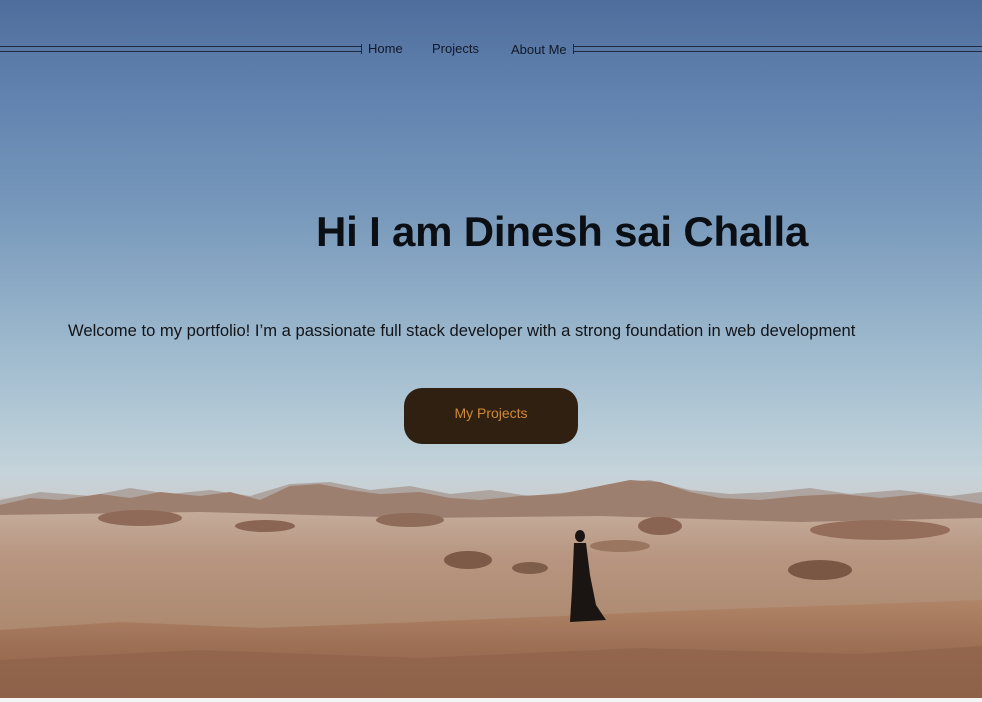 The width and height of the screenshot is (982, 702). Describe the element at coordinates (539, 49) in the screenshot. I see `nav-link-about-me: About Me` at that location.